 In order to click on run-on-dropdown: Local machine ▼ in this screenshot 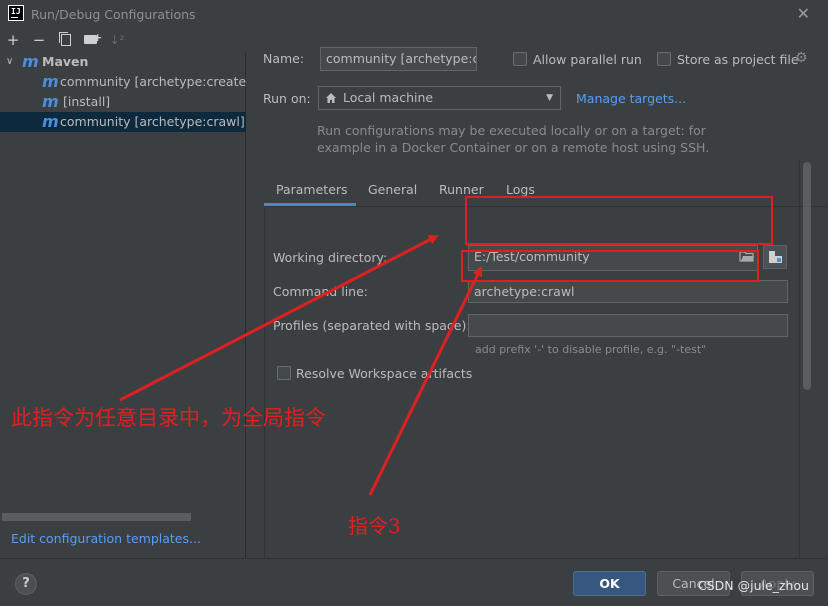, I will do `click(439, 98)`.